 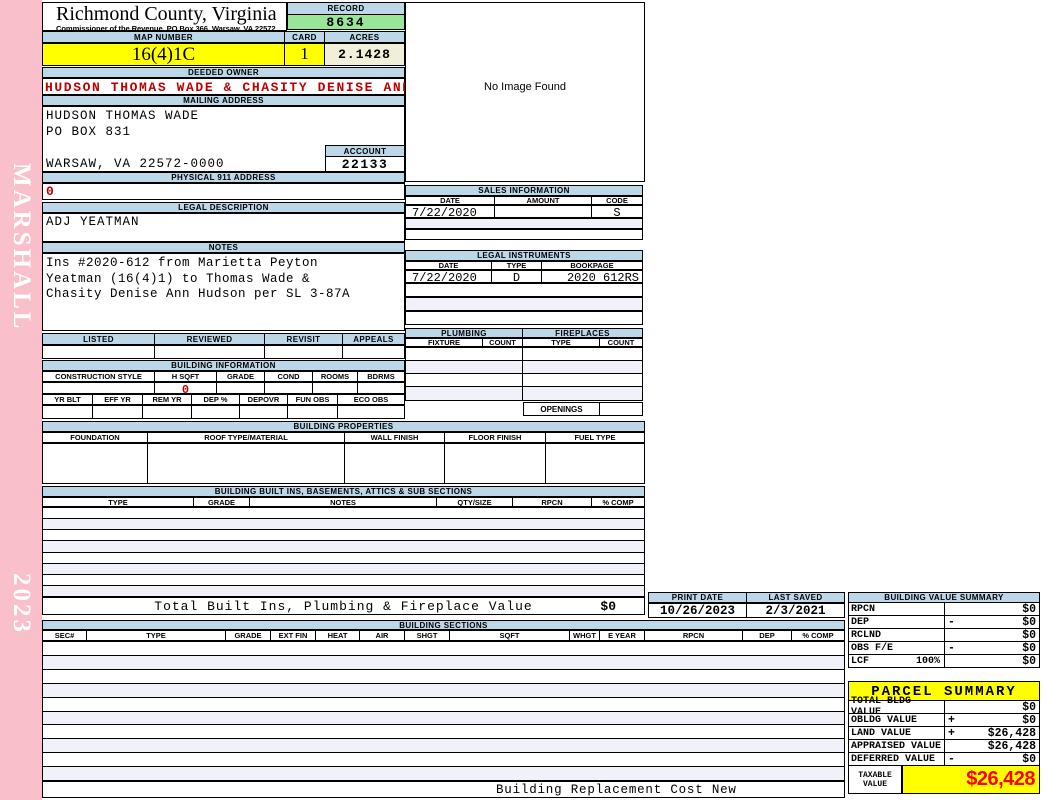 What do you see at coordinates (896, 635) in the screenshot?
I see `bvs-label: RCLND` at bounding box center [896, 635].